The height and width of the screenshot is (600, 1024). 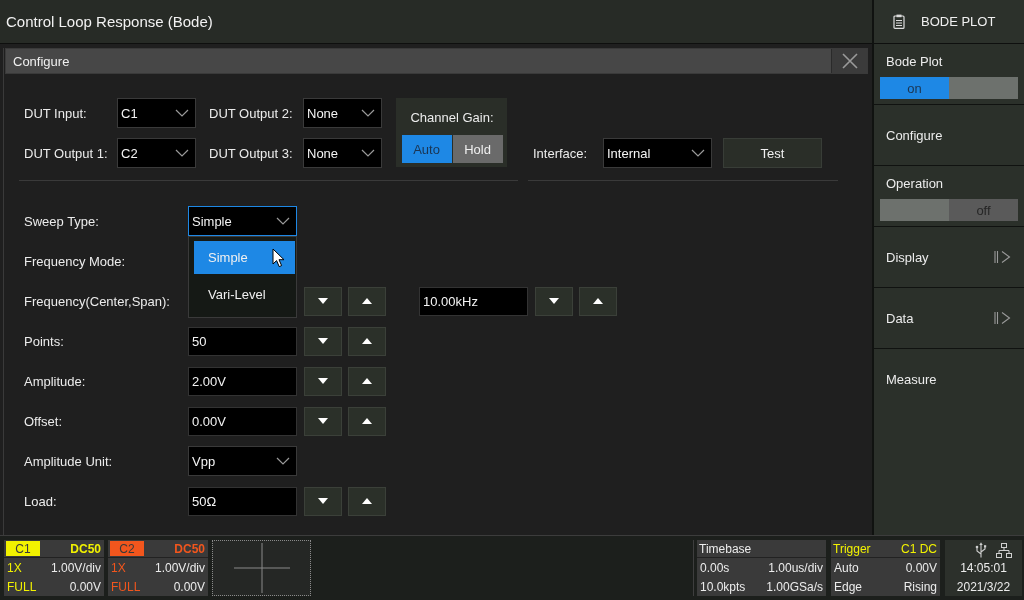 What do you see at coordinates (156, 113) in the screenshot?
I see `dropdown-field: C1` at bounding box center [156, 113].